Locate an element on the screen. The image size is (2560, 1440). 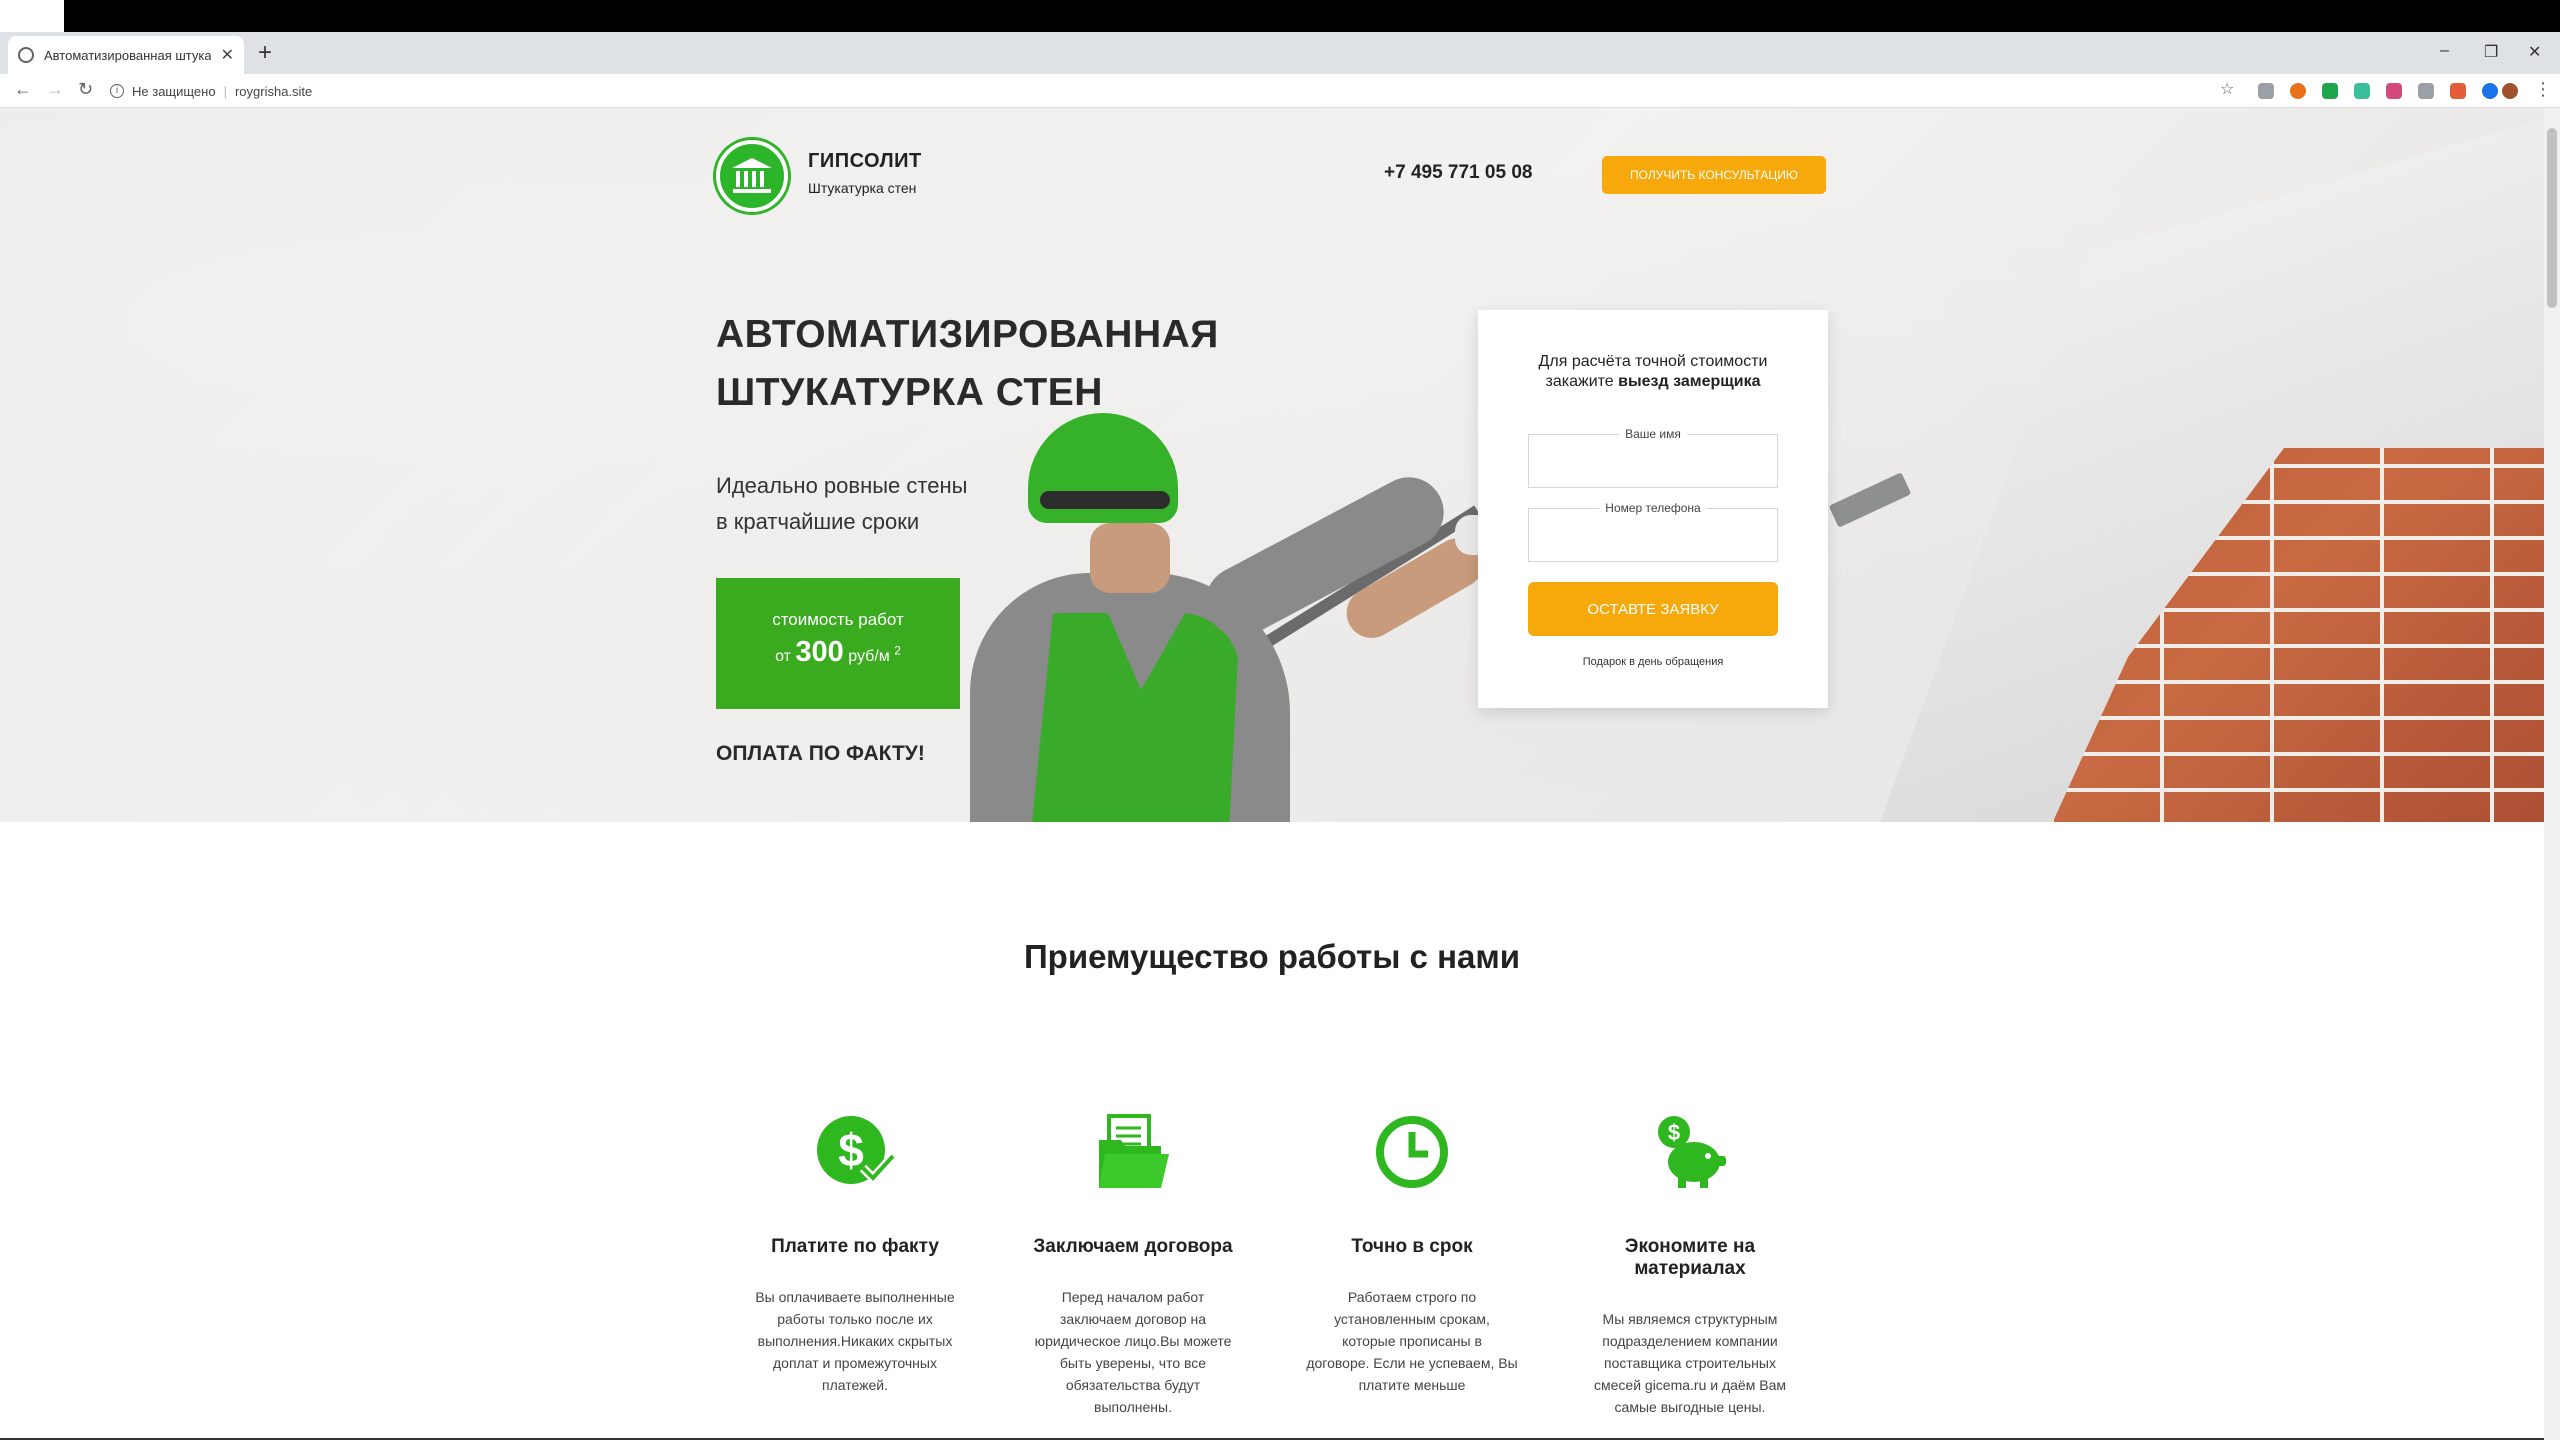
advantage-name: Платите по факту is located at coordinates (855, 1246).